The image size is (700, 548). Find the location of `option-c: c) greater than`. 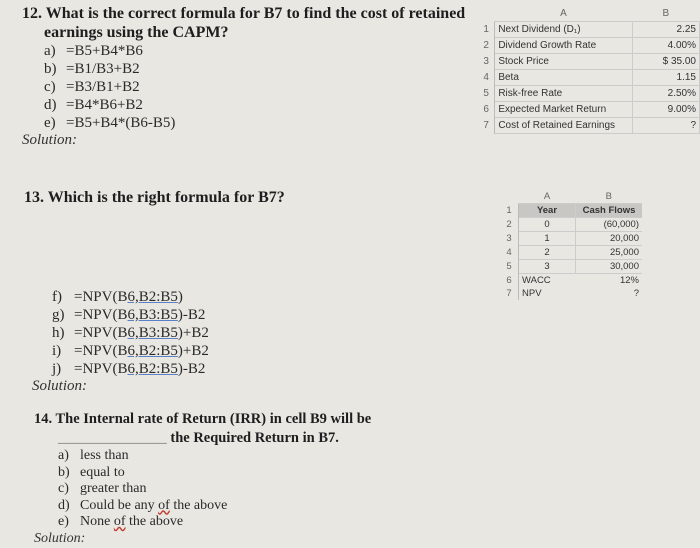

option-c: c) greater than is located at coordinates (102, 488).